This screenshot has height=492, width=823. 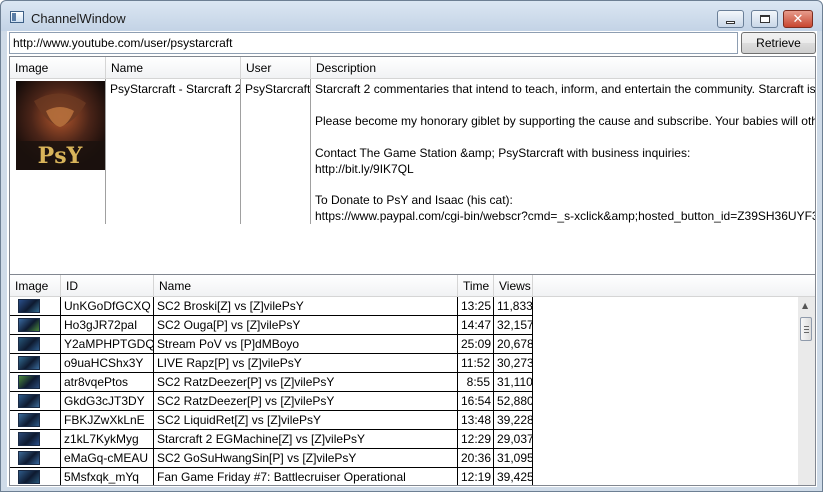 What do you see at coordinates (306, 458) in the screenshot?
I see `video-name-cell: SC2 GoSuHwangSin[P] vs [Z]vilePsY` at bounding box center [306, 458].